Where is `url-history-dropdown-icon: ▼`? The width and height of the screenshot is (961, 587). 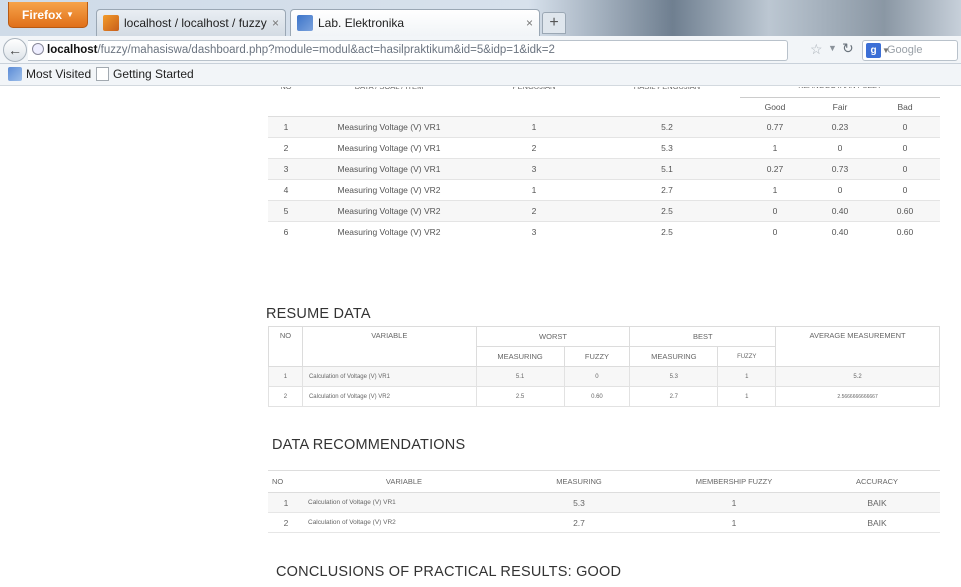 url-history-dropdown-icon: ▼ is located at coordinates (832, 48).